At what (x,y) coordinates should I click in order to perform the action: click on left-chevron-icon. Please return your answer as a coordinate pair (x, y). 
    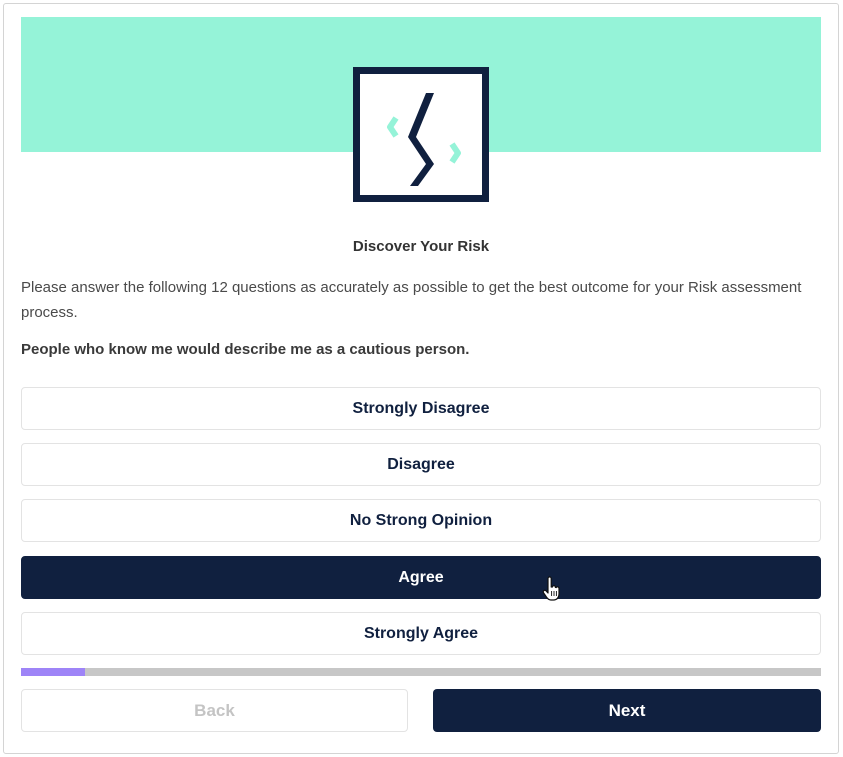
    Looking at the image, I should click on (393, 127).